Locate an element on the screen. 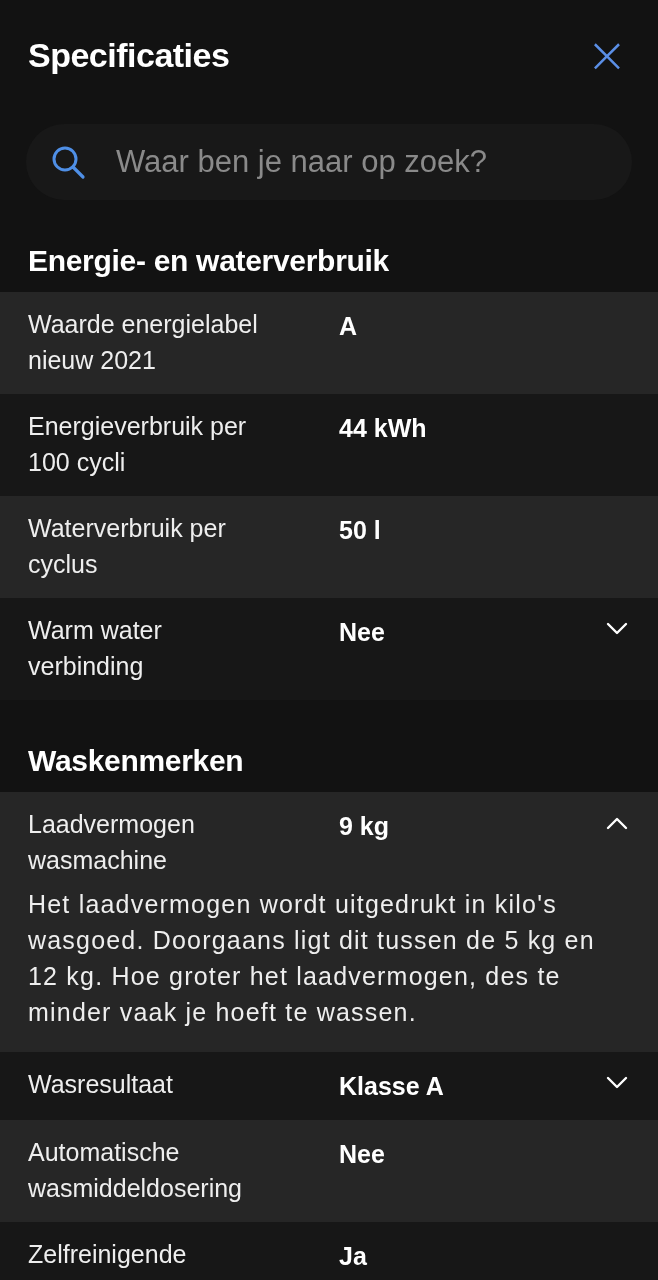 This screenshot has width=658, height=1280. section-heading: Energie- en waterverbruik is located at coordinates (208, 261).